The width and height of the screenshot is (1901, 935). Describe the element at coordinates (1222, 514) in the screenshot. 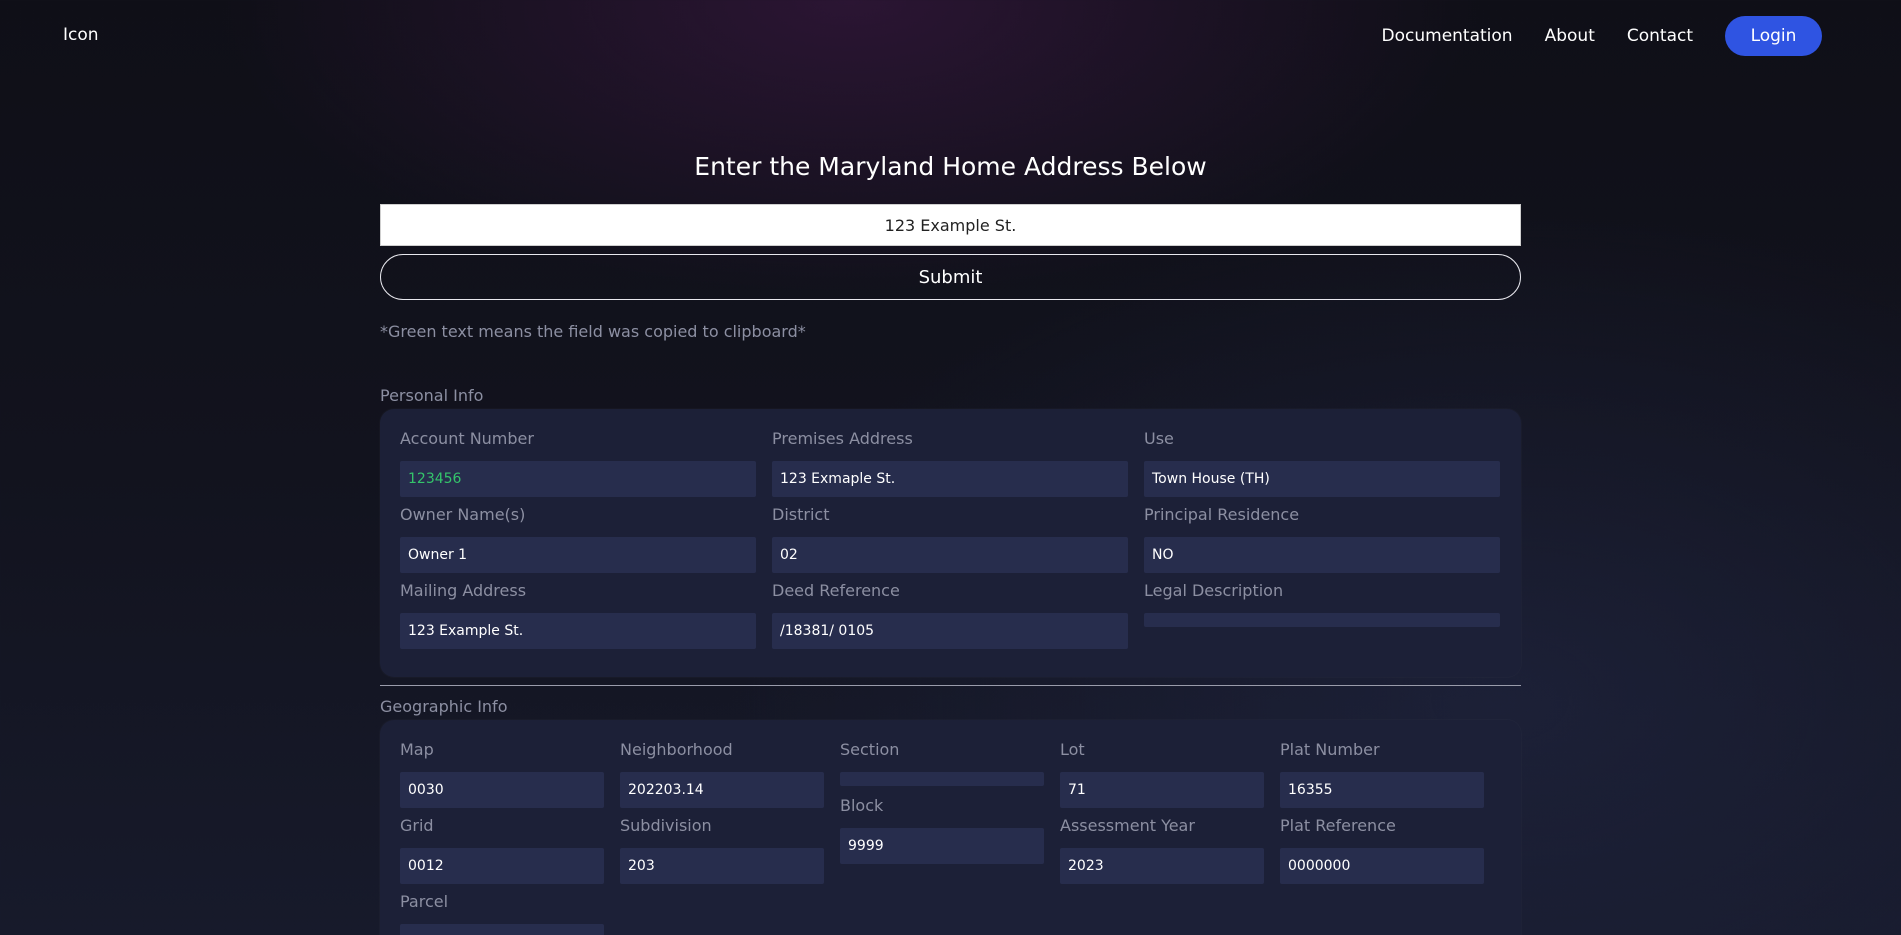

I see `principal-residence-label: Principal Residence` at that location.